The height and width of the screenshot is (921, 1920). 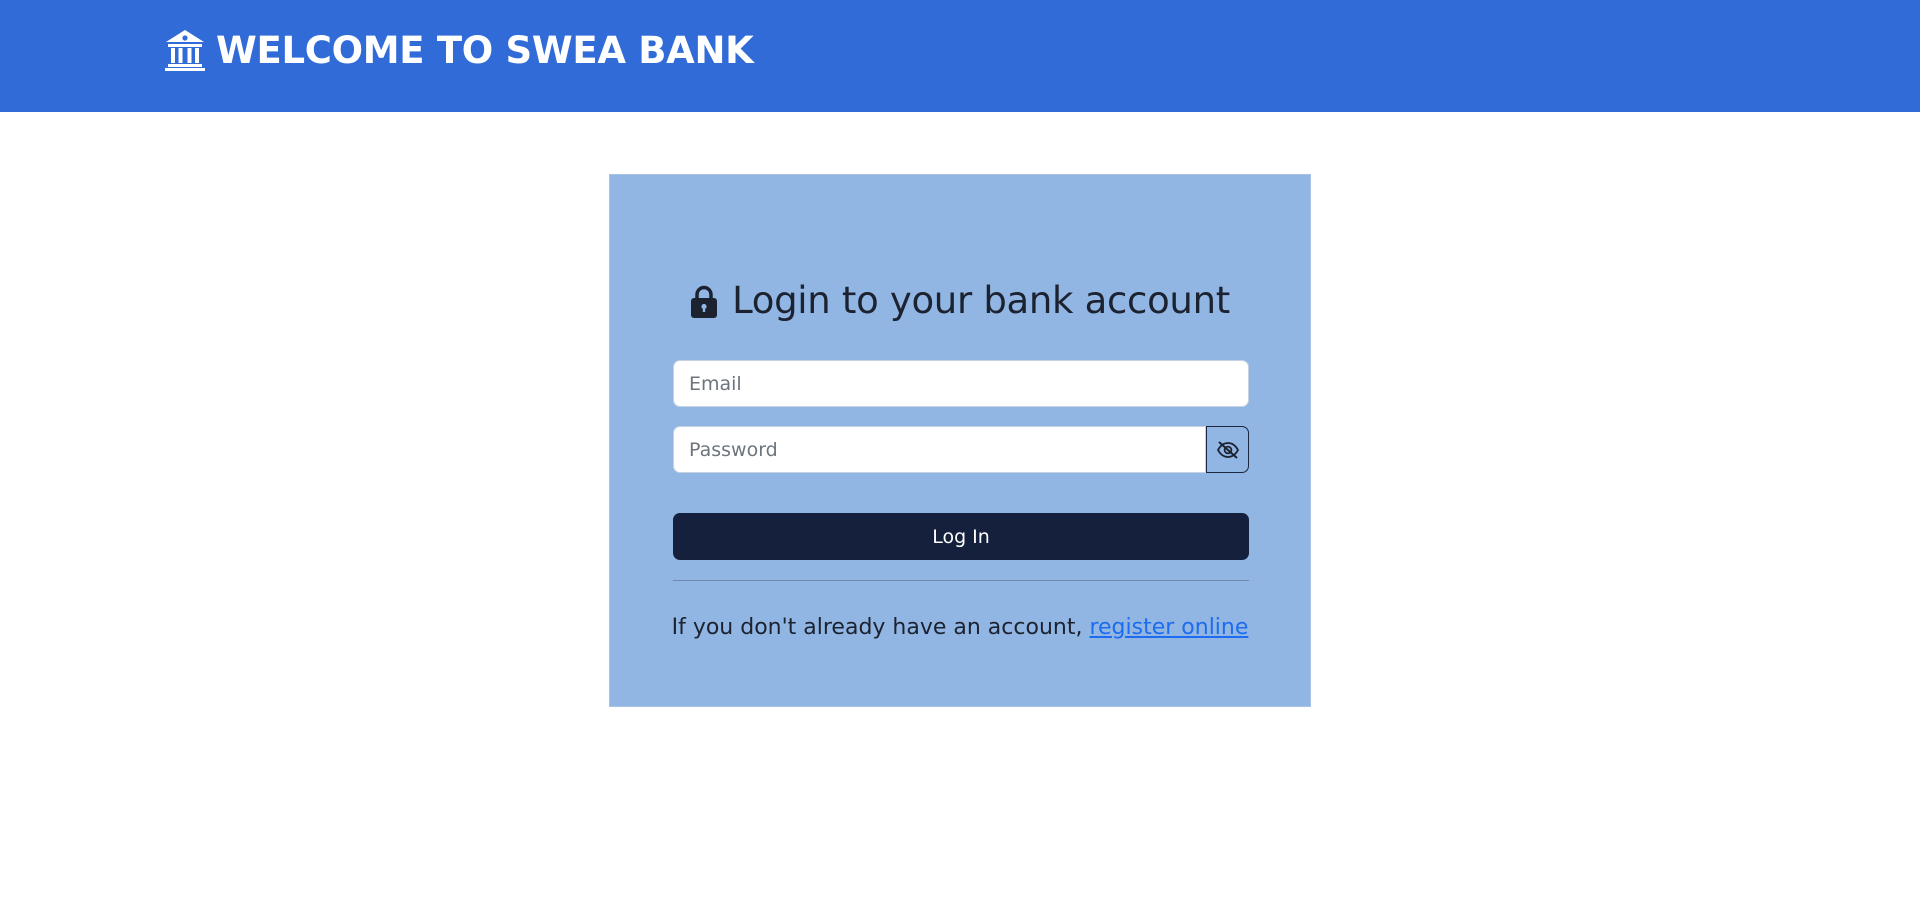 I want to click on password-group, so click(x=961, y=449).